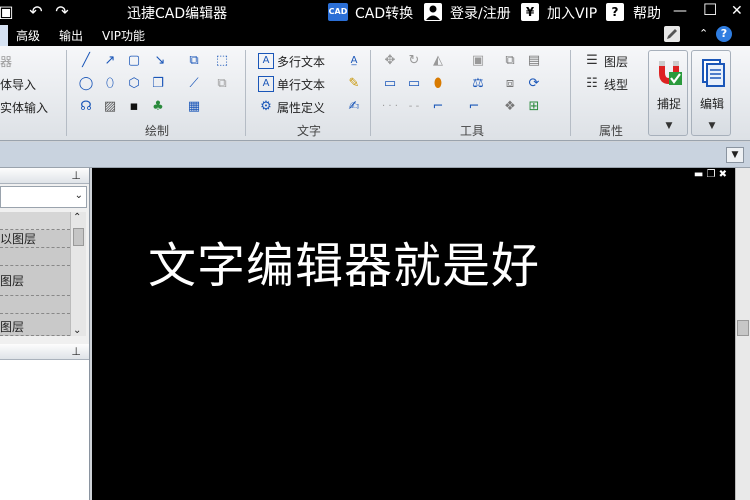 The image size is (750, 500). I want to click on canvas-vertical-scrollbar, so click(742, 334).